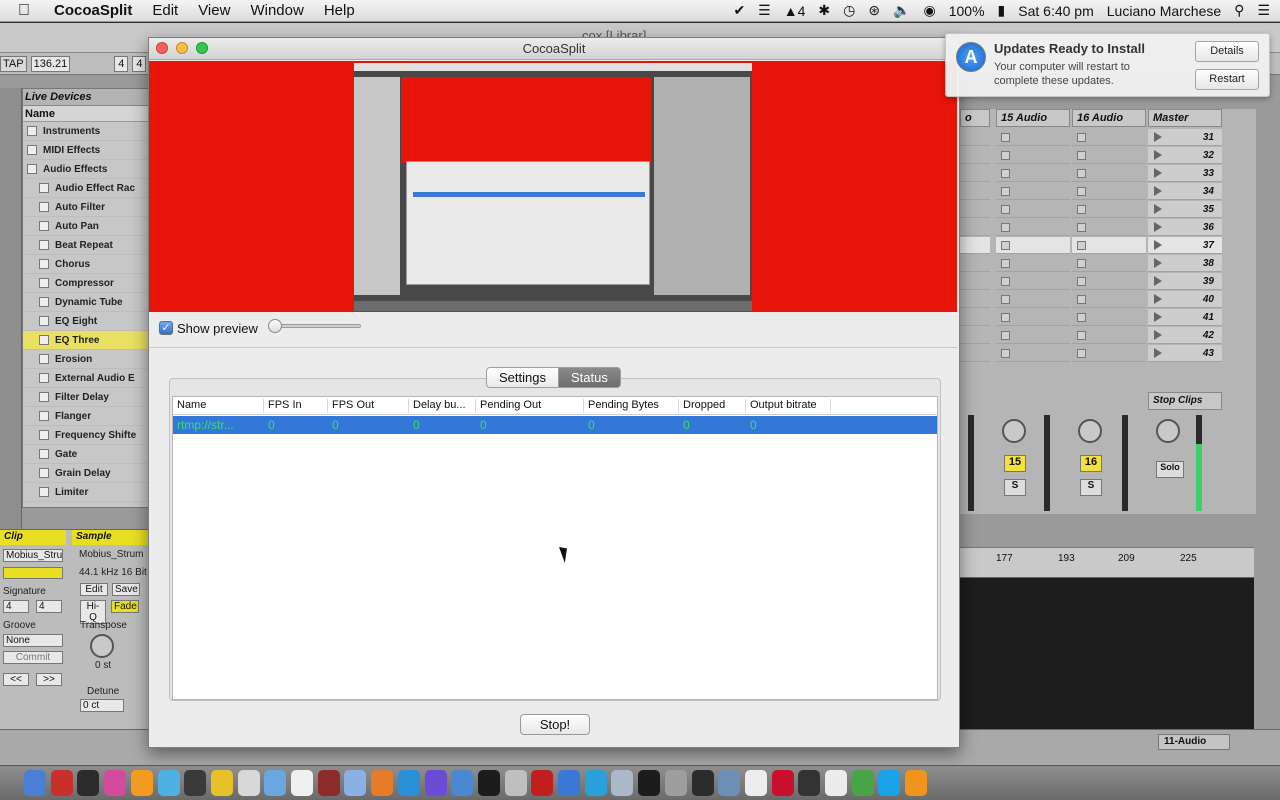  I want to click on time-signature-den: 4, so click(139, 63).